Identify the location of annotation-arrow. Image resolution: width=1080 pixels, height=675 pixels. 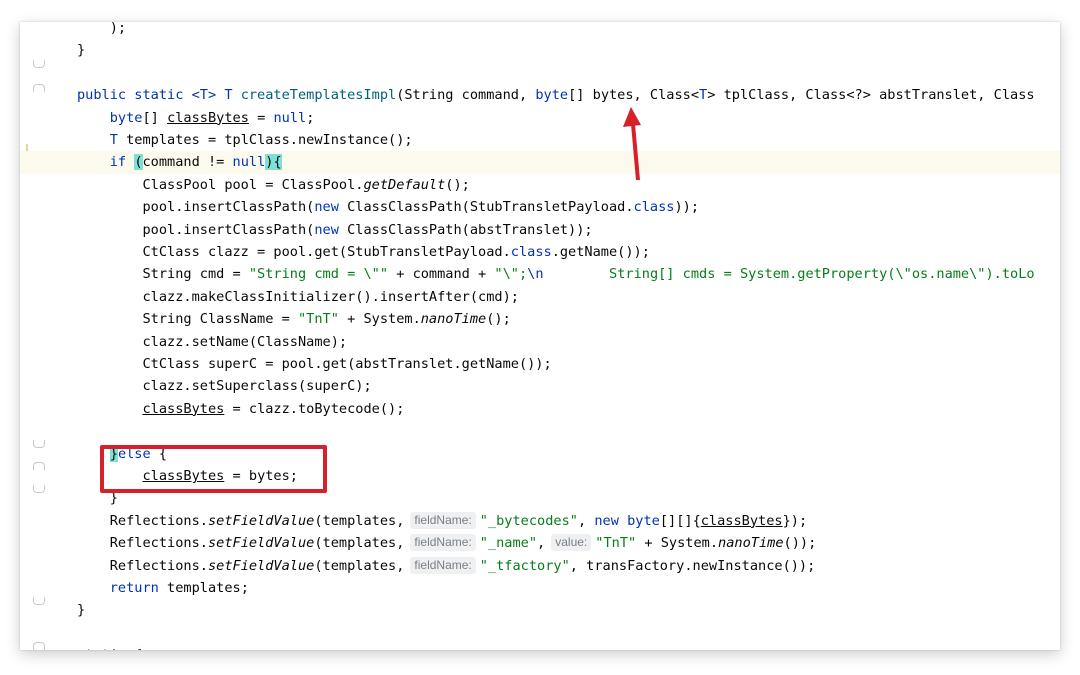
(632, 144).